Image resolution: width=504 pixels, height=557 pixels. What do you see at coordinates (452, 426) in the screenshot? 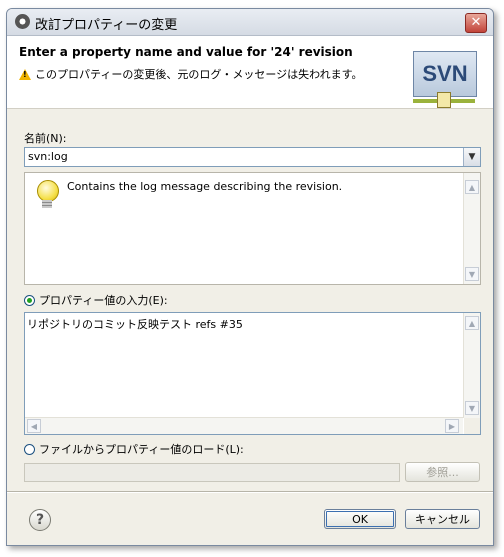
I see `scroll-right-button: ▶` at bounding box center [452, 426].